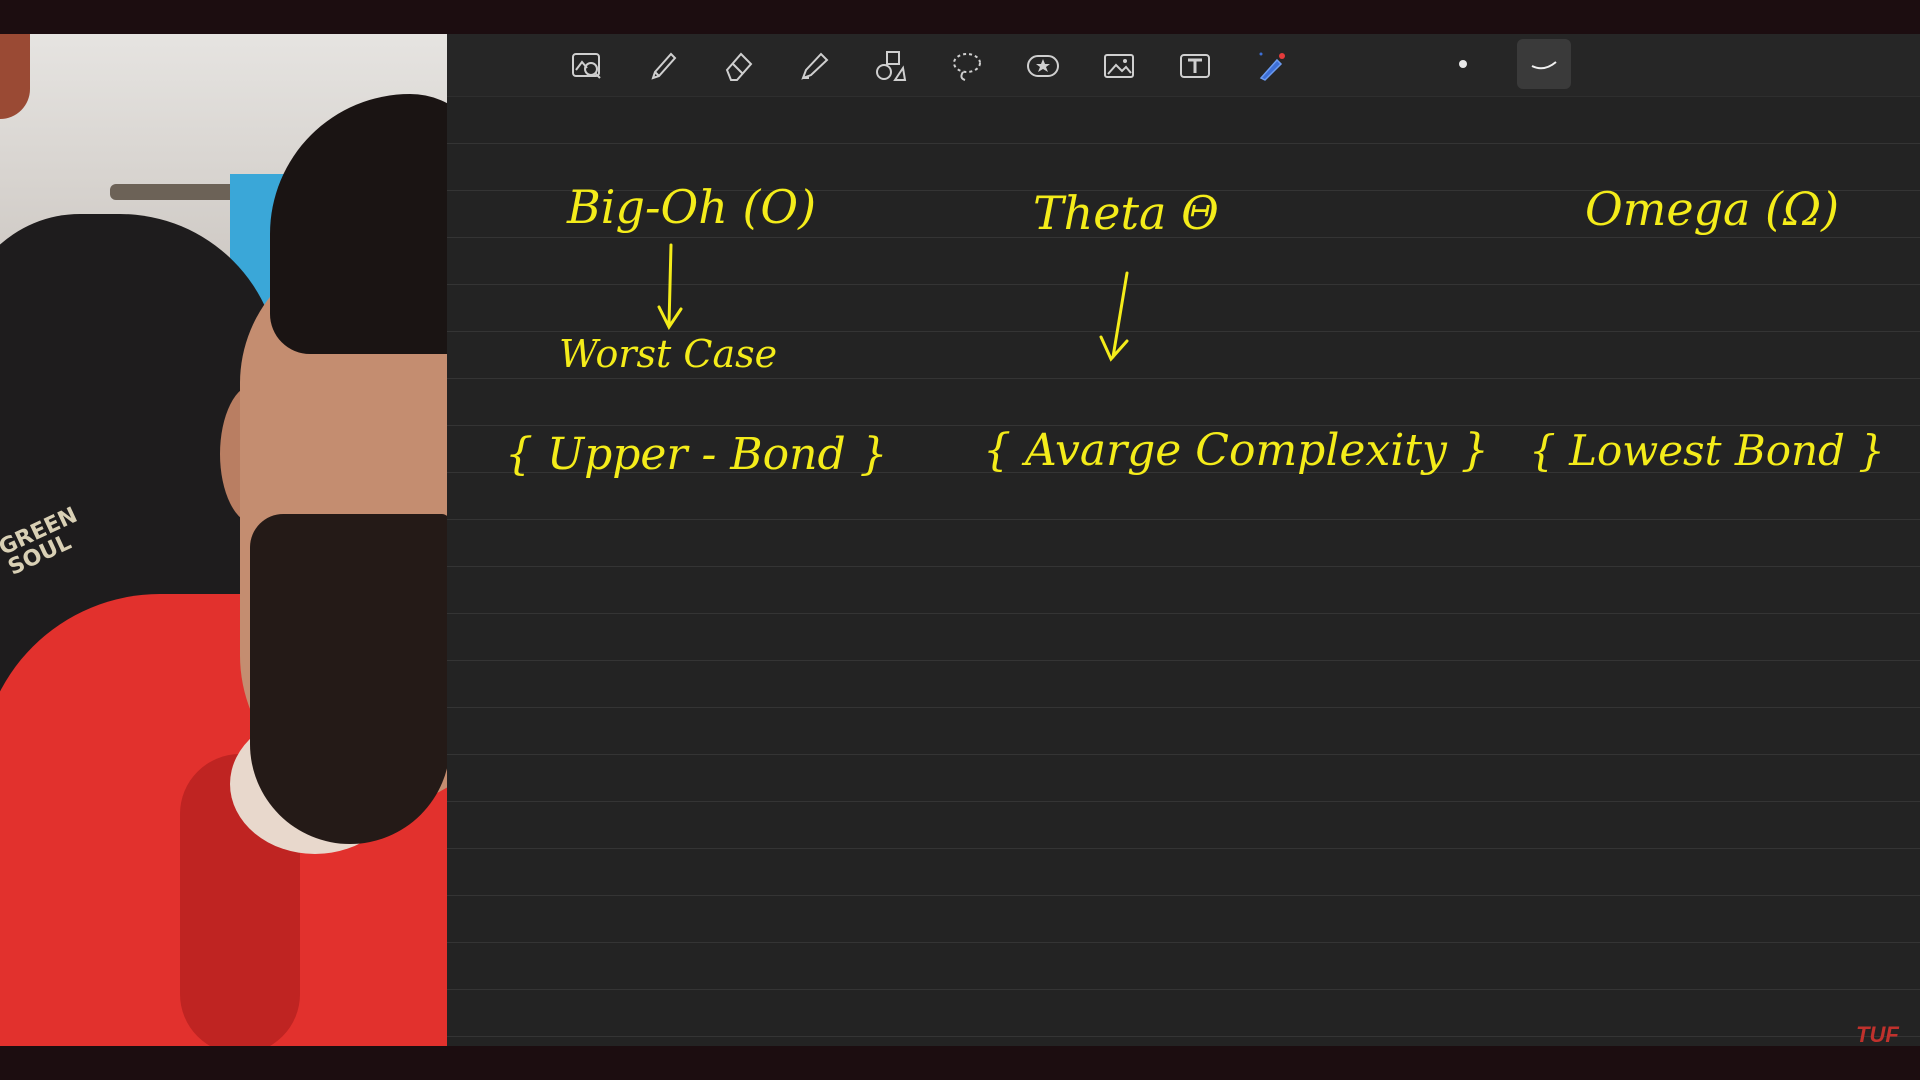 The height and width of the screenshot is (1080, 1920). I want to click on laser-pointer-tool, so click(1271, 66).